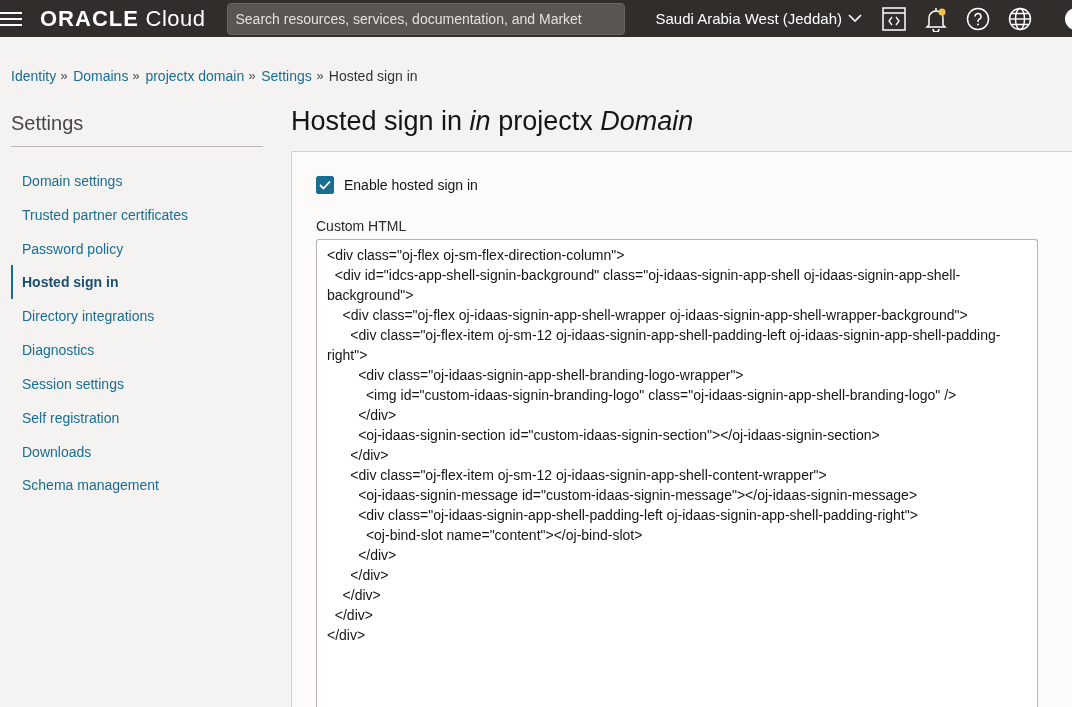 Image resolution: width=1072 pixels, height=707 pixels. Describe the element at coordinates (48, 124) in the screenshot. I see `sidebar-title: Settings` at that location.